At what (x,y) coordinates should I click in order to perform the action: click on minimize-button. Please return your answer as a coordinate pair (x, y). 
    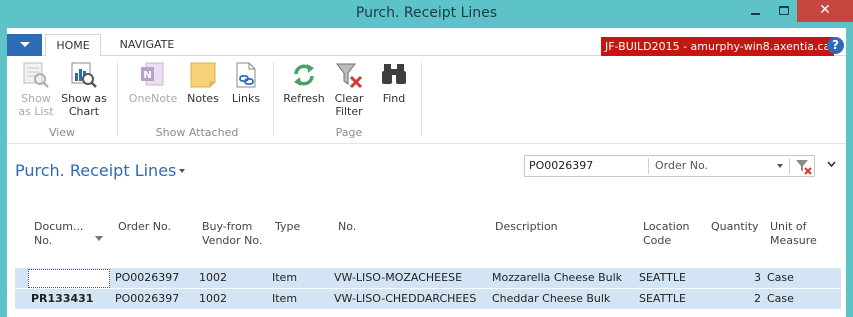
    Looking at the image, I should click on (755, 11).